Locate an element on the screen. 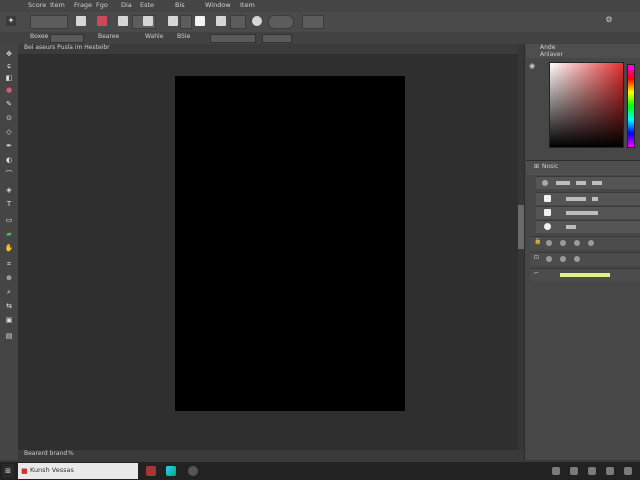 The width and height of the screenshot is (640, 480). start-button: ⊞ is located at coordinates (8, 471).